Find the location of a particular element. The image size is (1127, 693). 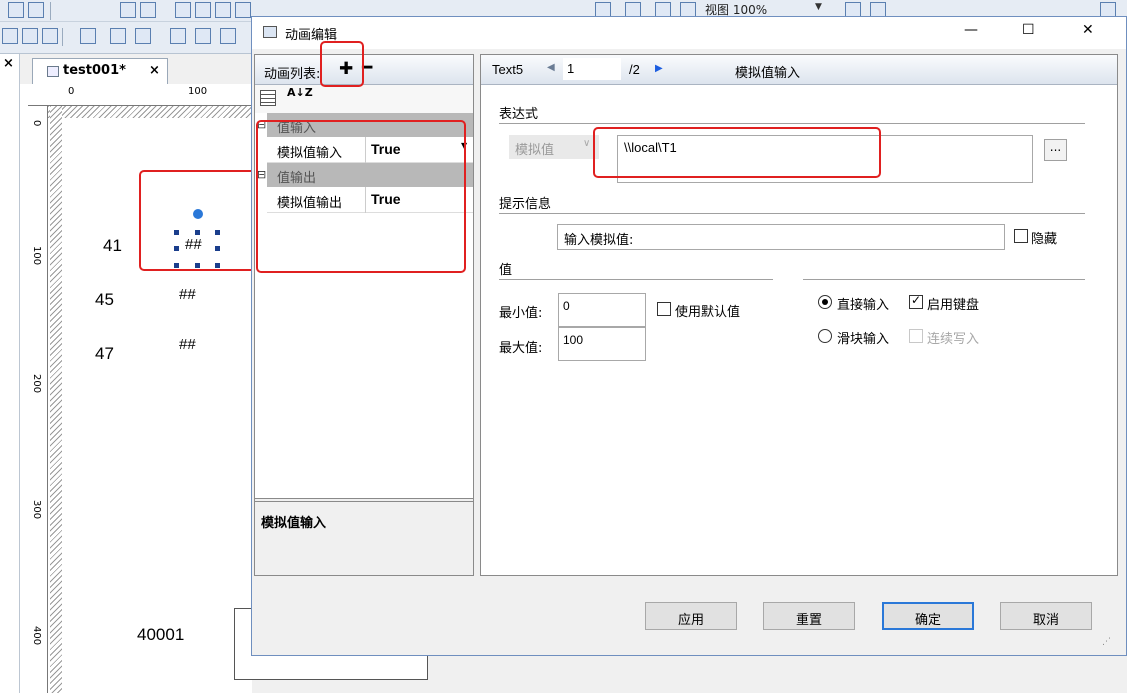

animation-list-header: 动画列表: ✚ ━ is located at coordinates (364, 70).